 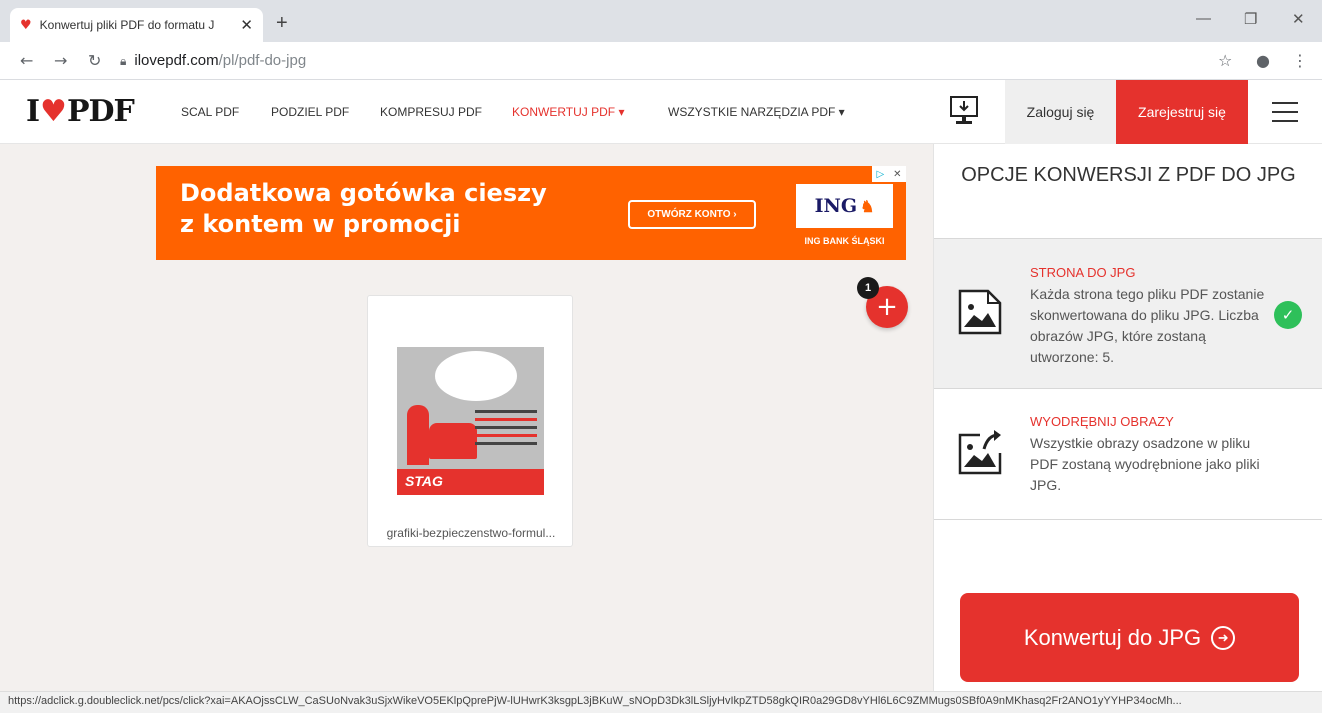 I want to click on logo-text-pdf: PDF, so click(x=100, y=111).